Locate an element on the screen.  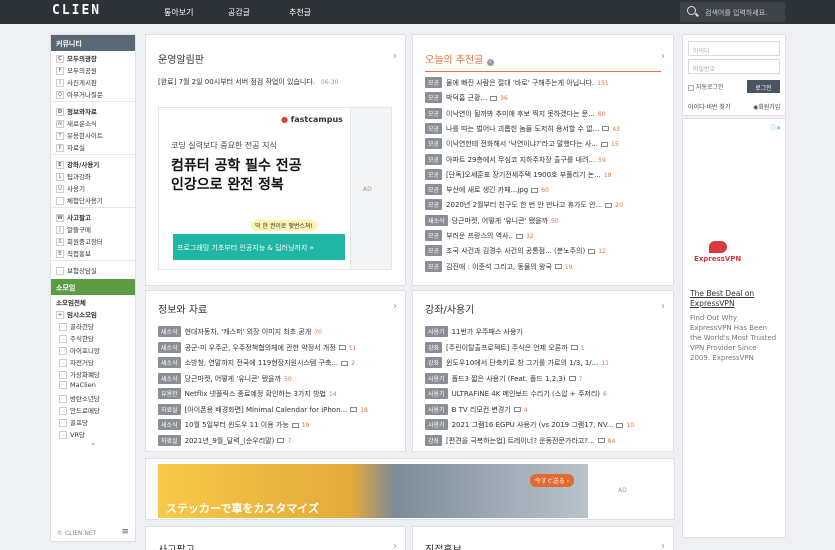
sidebar-item: N 새로운소식 is located at coordinates (93, 122).